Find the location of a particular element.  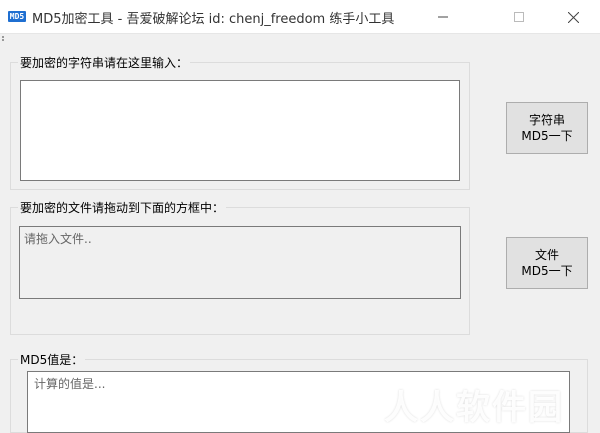

string-button-label-line2: MD5一下 is located at coordinates (547, 136).